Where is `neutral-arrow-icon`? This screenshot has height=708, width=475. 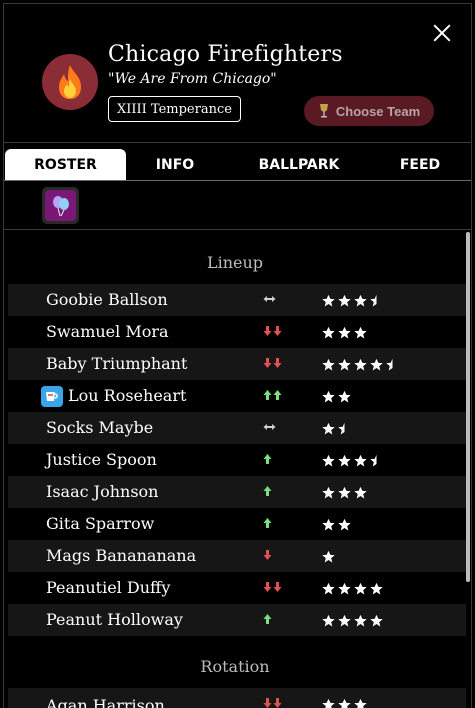
neutral-arrow-icon is located at coordinates (269, 427).